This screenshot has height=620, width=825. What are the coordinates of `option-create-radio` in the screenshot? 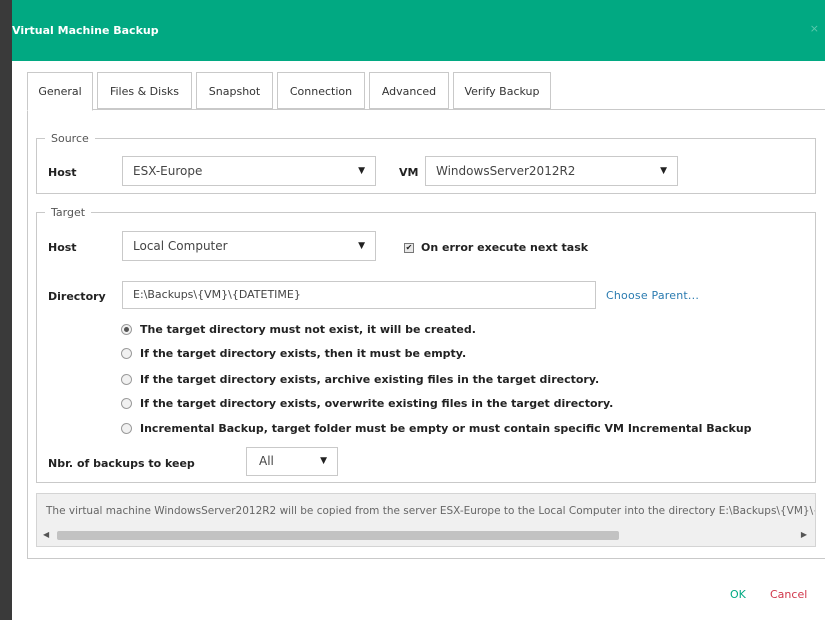 It's located at (126, 329).